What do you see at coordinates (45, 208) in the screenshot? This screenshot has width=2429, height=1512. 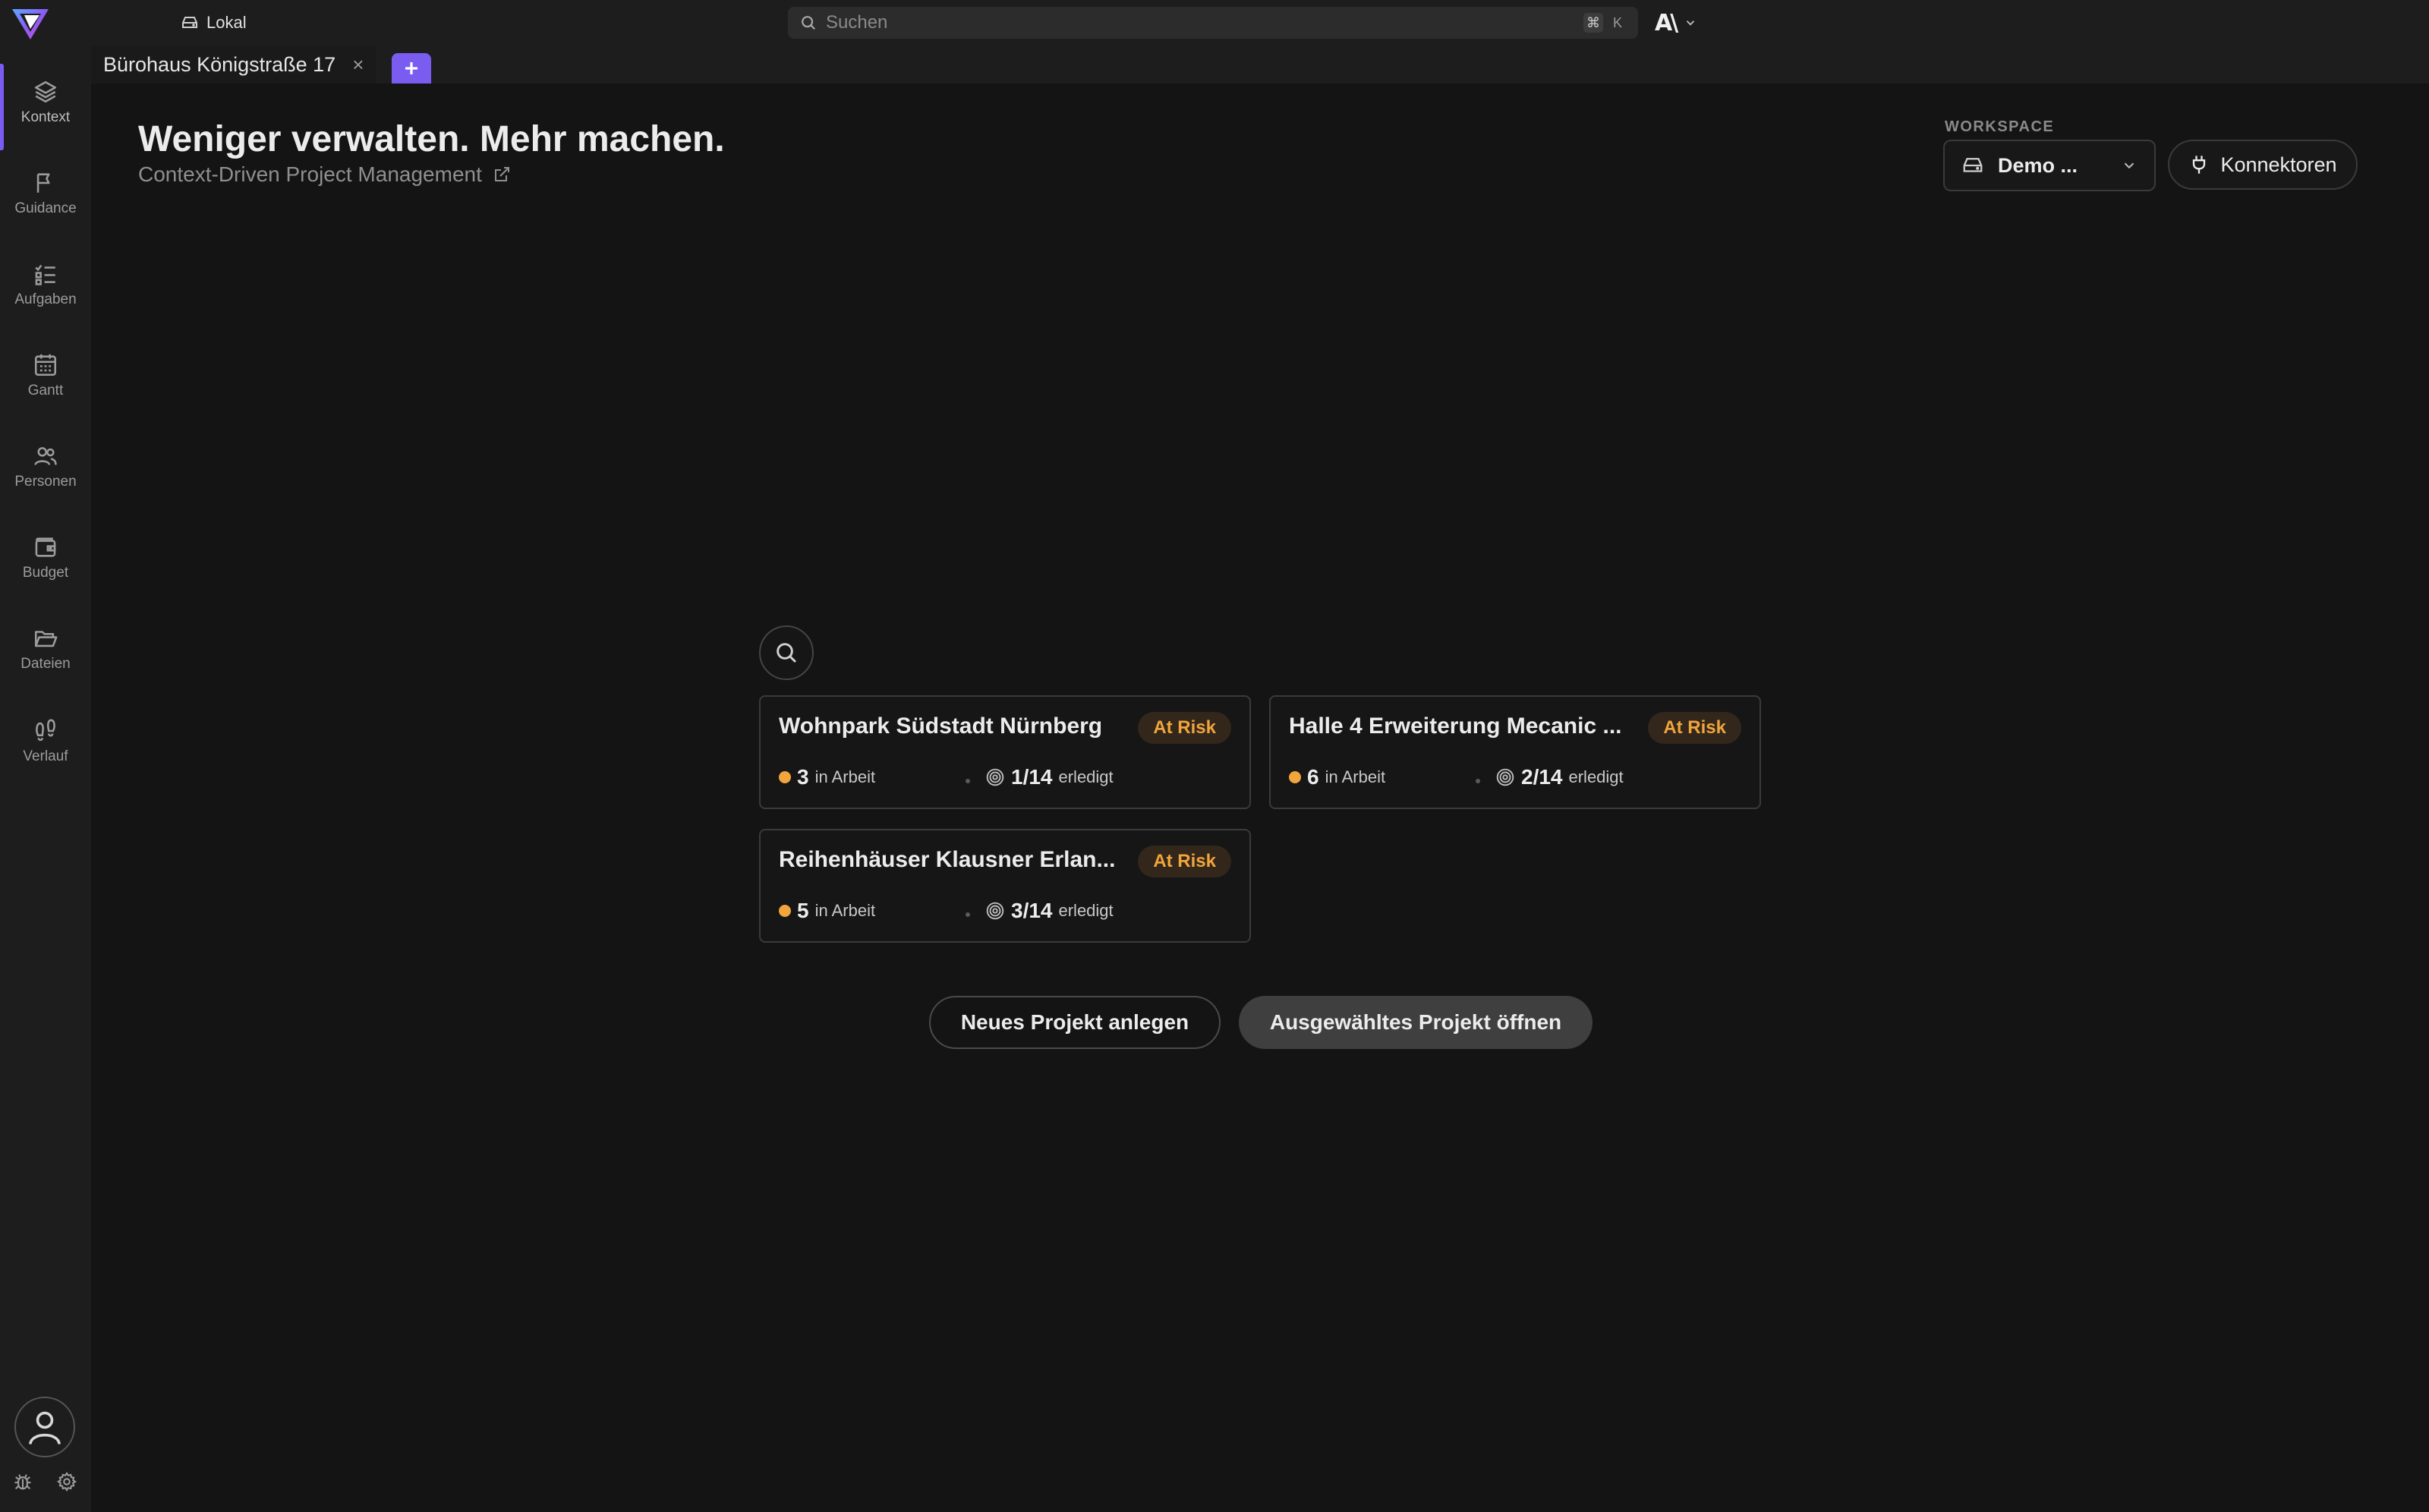 I see `sidebar-item-label: Guidance` at bounding box center [45, 208].